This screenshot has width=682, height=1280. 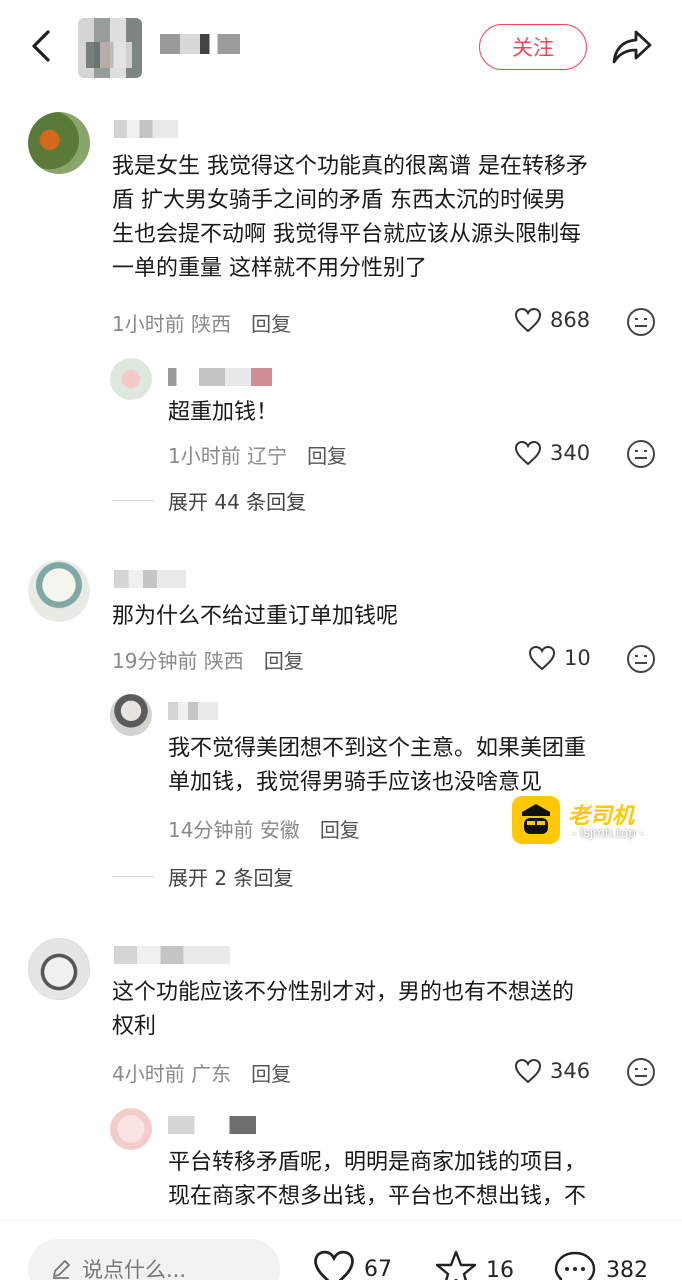 I want to click on like-button: 868, so click(x=552, y=320).